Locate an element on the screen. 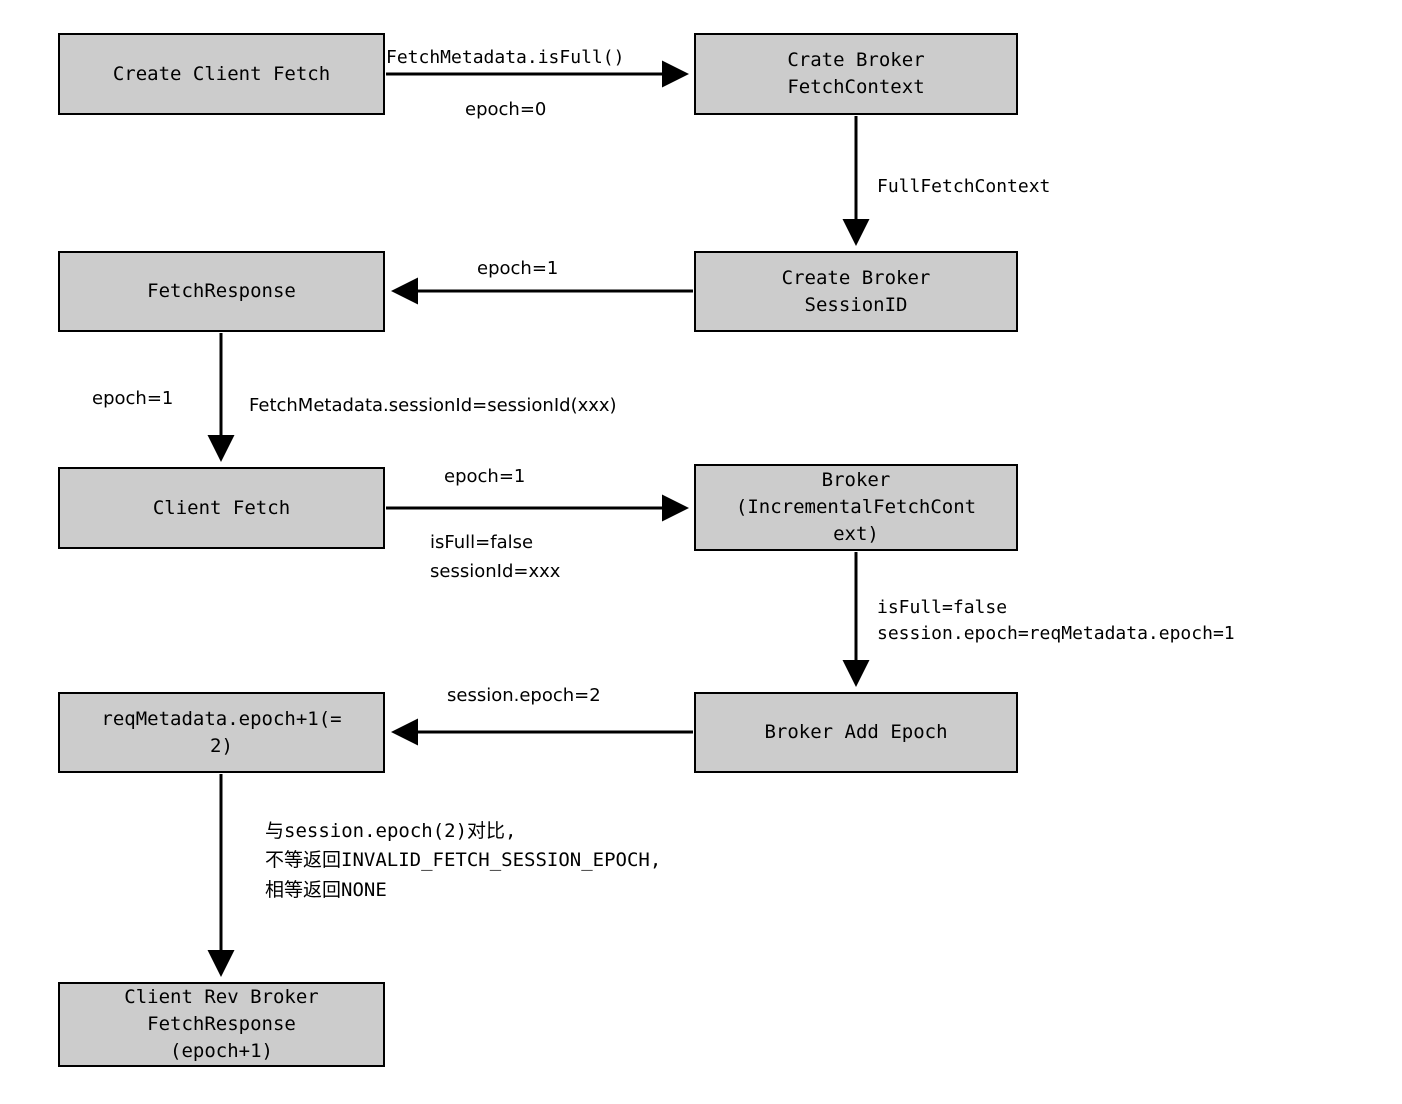 This screenshot has height=1104, width=1402. node-label: FetchResponse is located at coordinates (221, 291).